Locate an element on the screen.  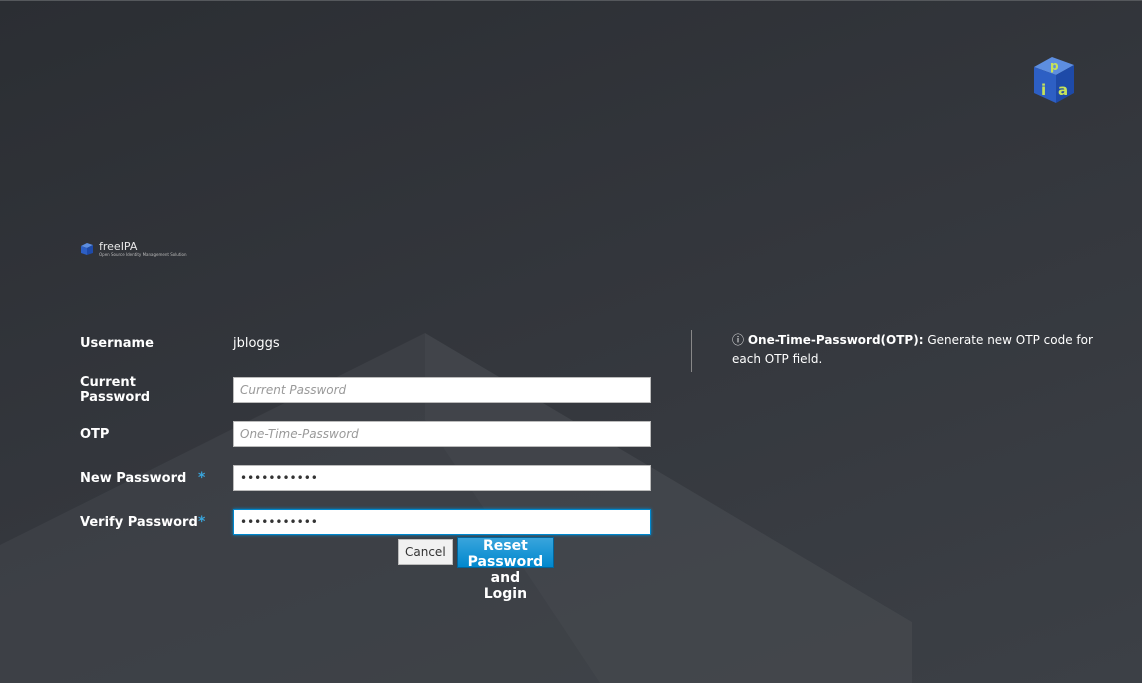
svg-text: a is located at coordinates (1063, 90).